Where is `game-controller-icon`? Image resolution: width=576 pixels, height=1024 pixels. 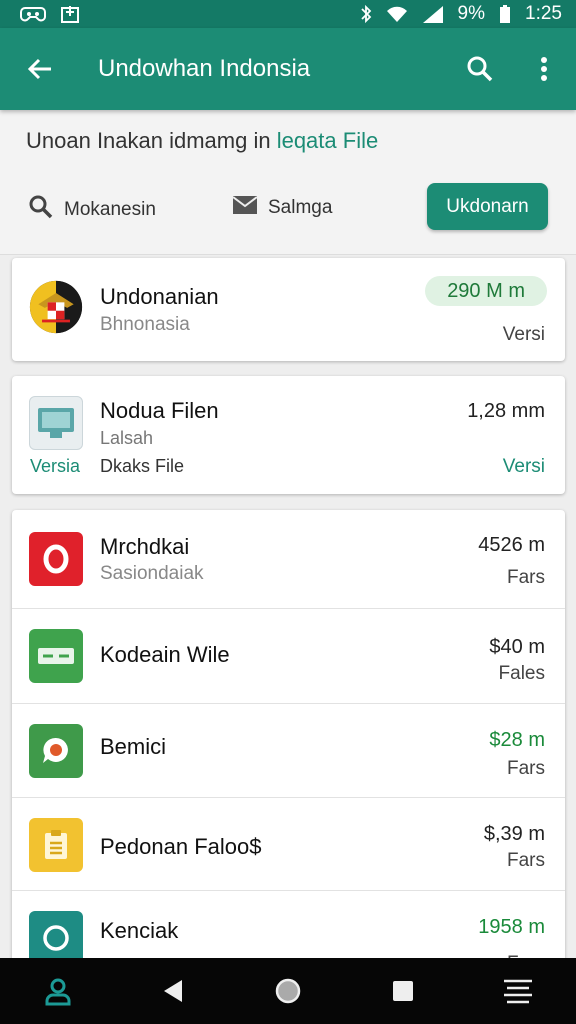
game-controller-icon is located at coordinates (33, 14).